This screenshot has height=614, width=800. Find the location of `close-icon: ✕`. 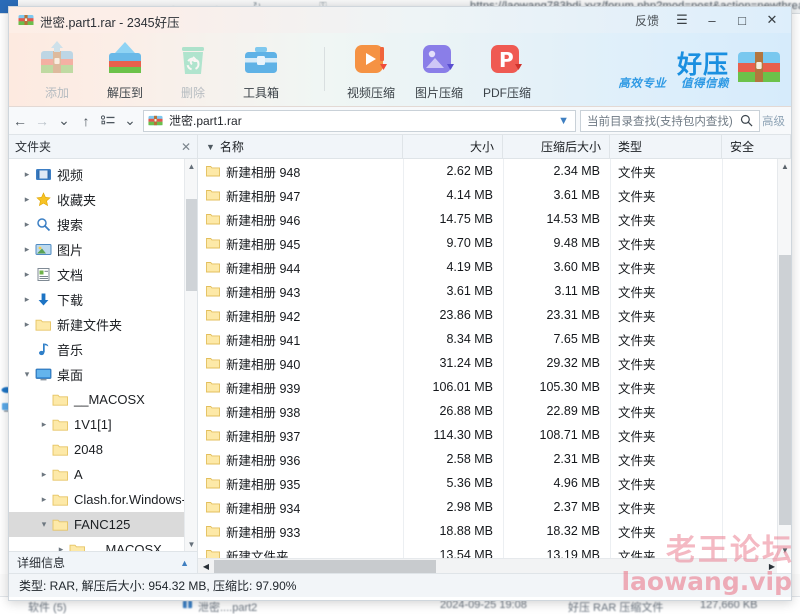

close-icon: ✕ is located at coordinates (772, 20).